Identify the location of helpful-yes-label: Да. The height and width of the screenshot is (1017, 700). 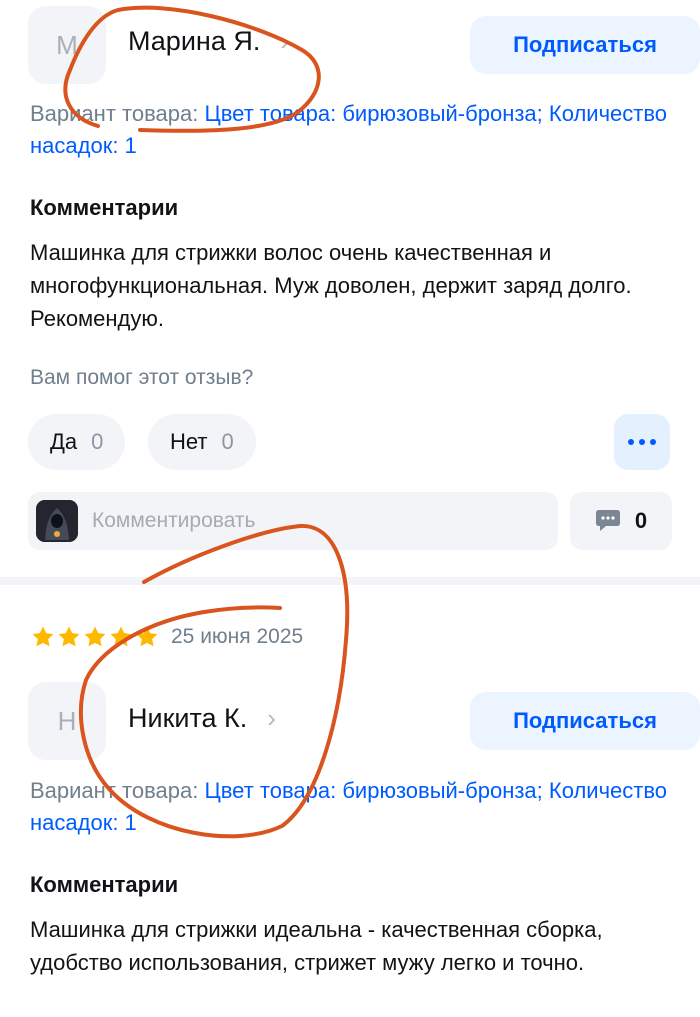
(64, 441).